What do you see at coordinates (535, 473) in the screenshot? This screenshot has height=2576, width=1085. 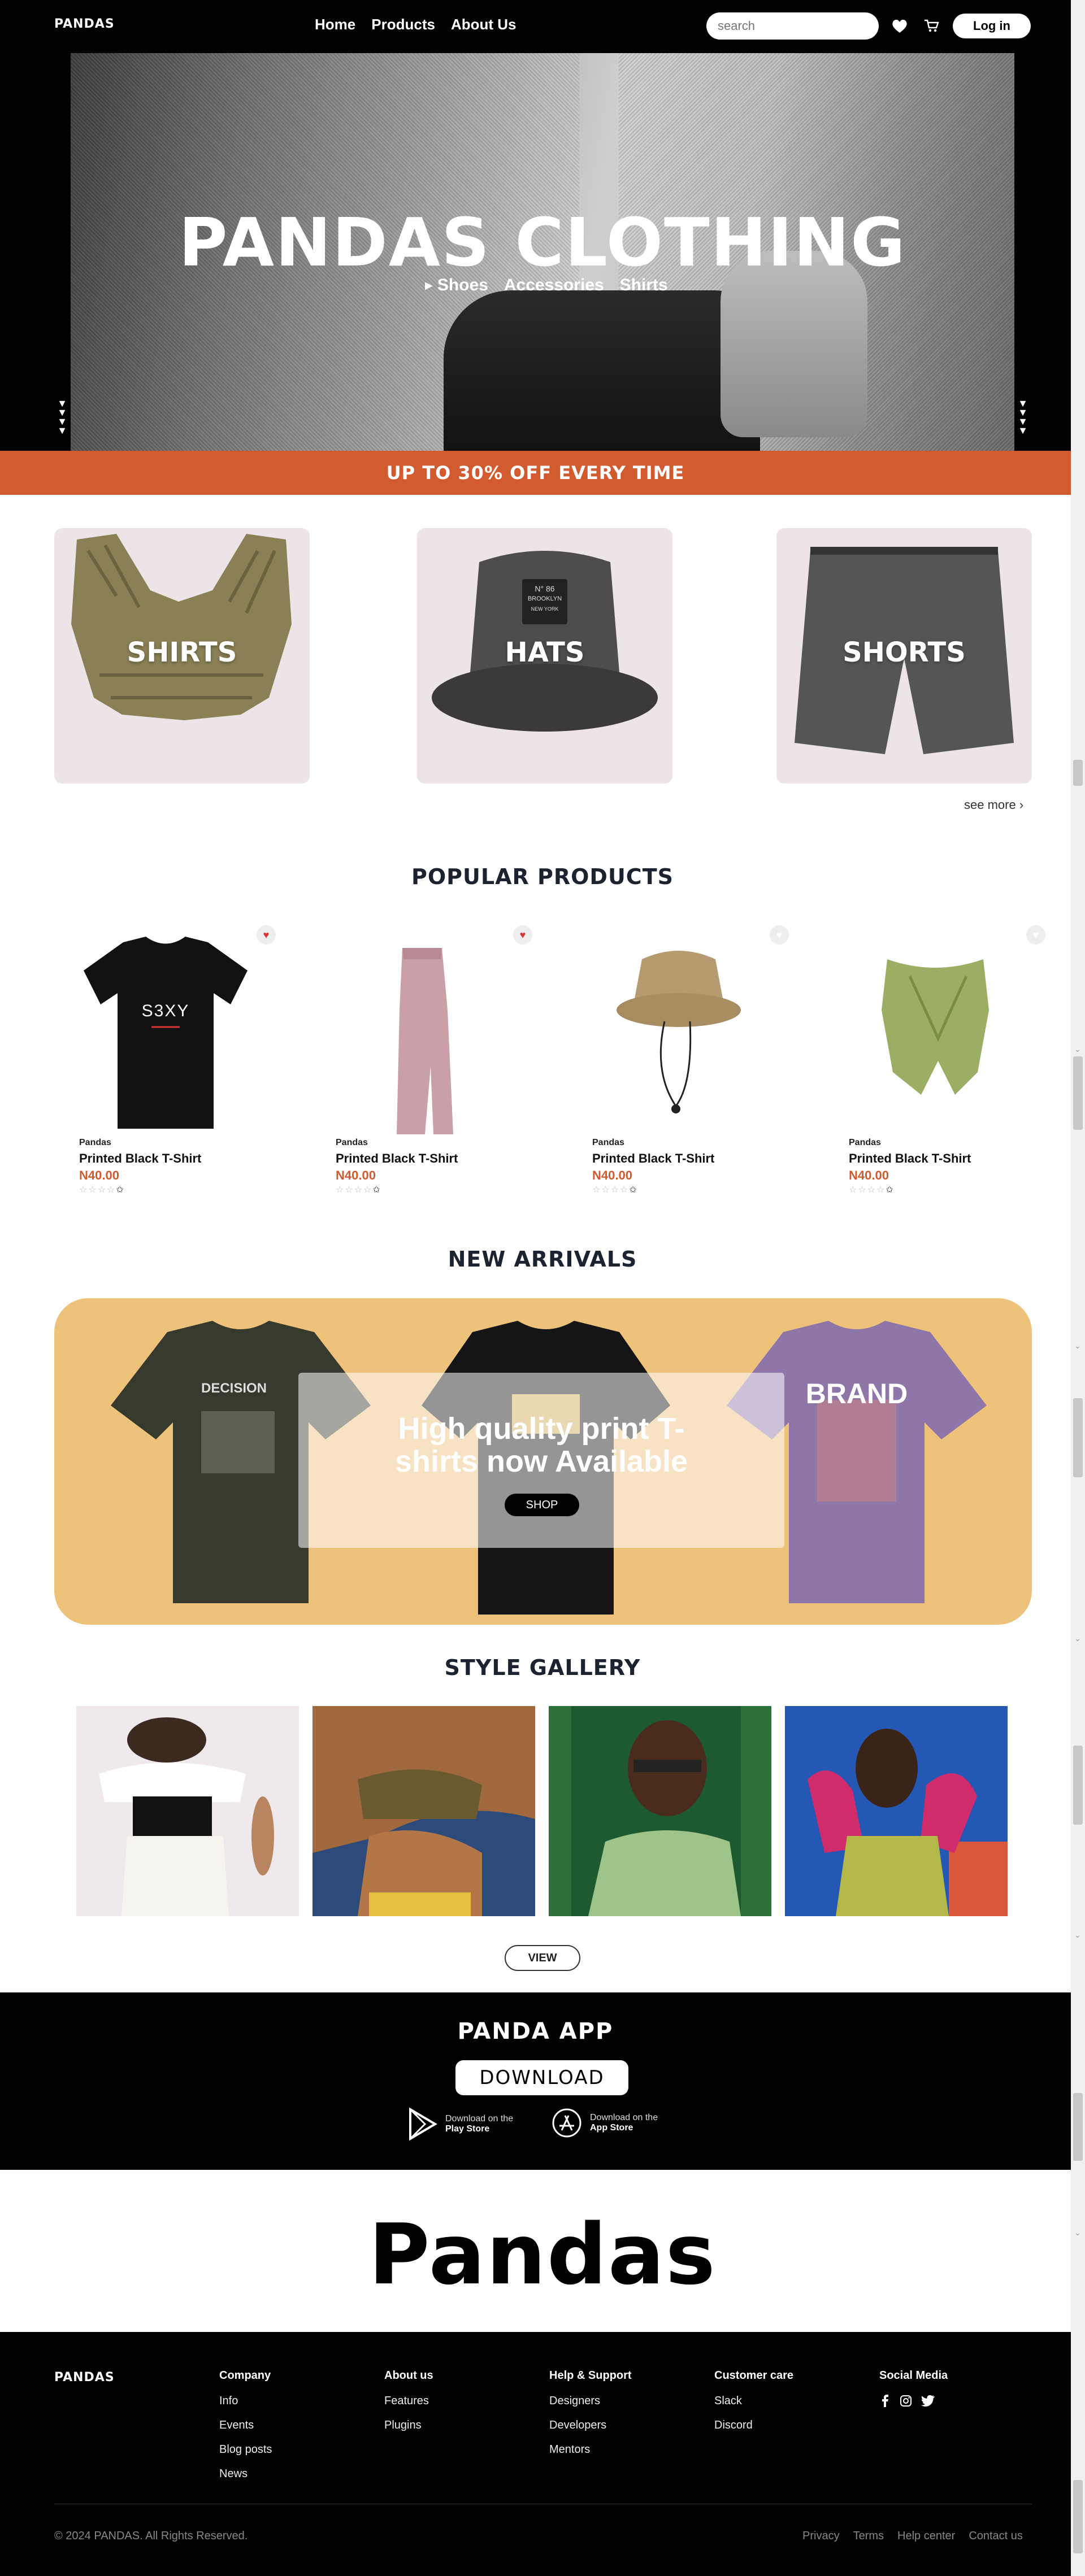 I see `promo-banner: UP TO 30% OFF EVERY TIME` at bounding box center [535, 473].